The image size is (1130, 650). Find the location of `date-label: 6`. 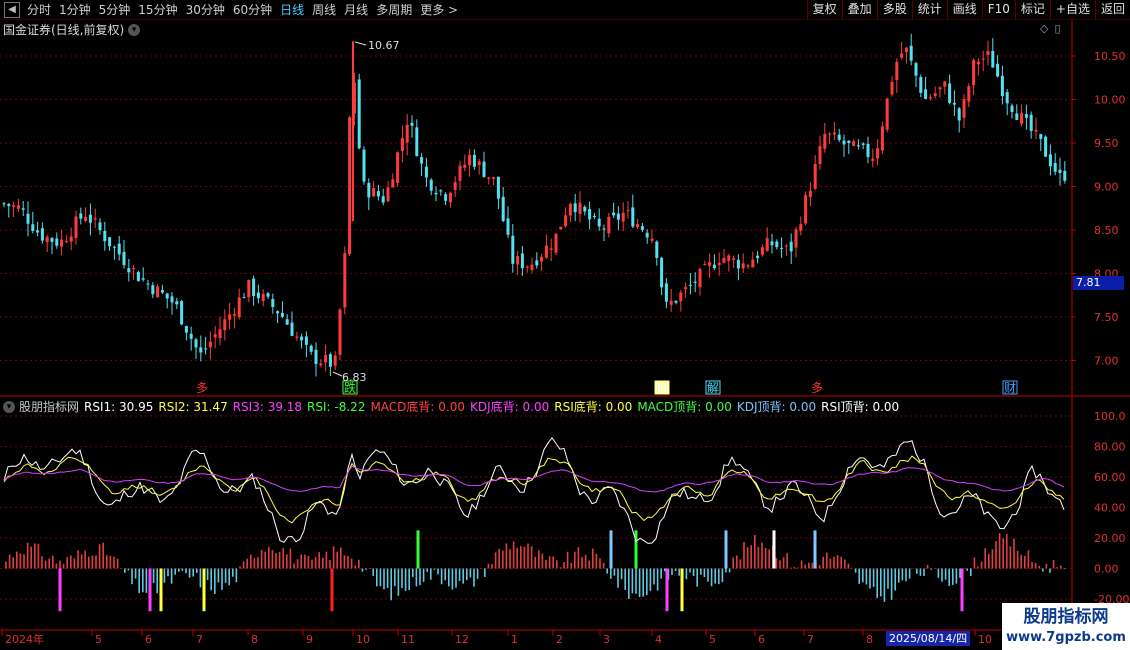

date-label: 6 is located at coordinates (761, 639).